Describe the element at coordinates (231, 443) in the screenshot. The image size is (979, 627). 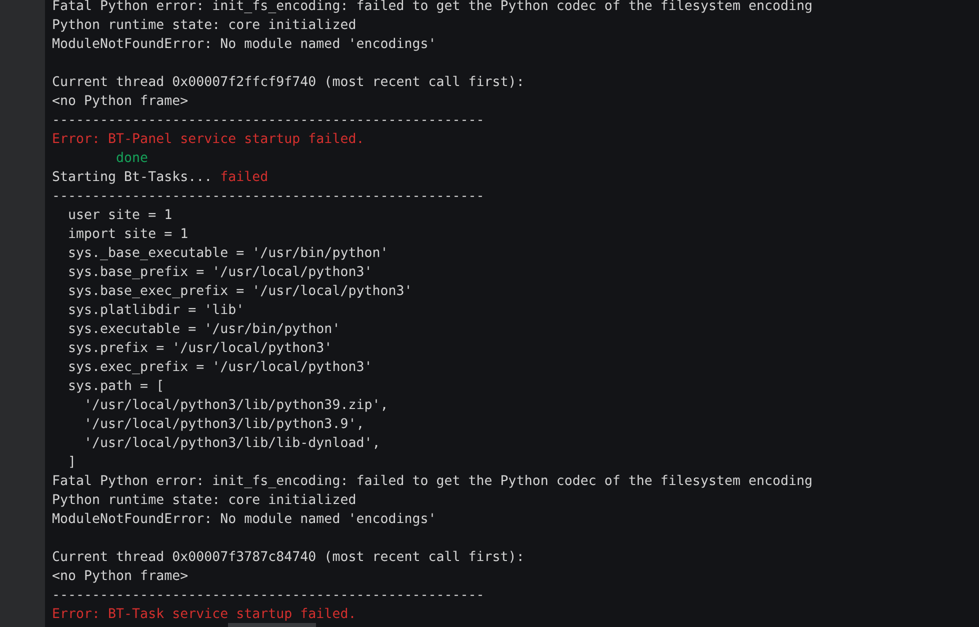
I see `log-text: '/usr/local/python3/lib/lib-dynload',` at that location.